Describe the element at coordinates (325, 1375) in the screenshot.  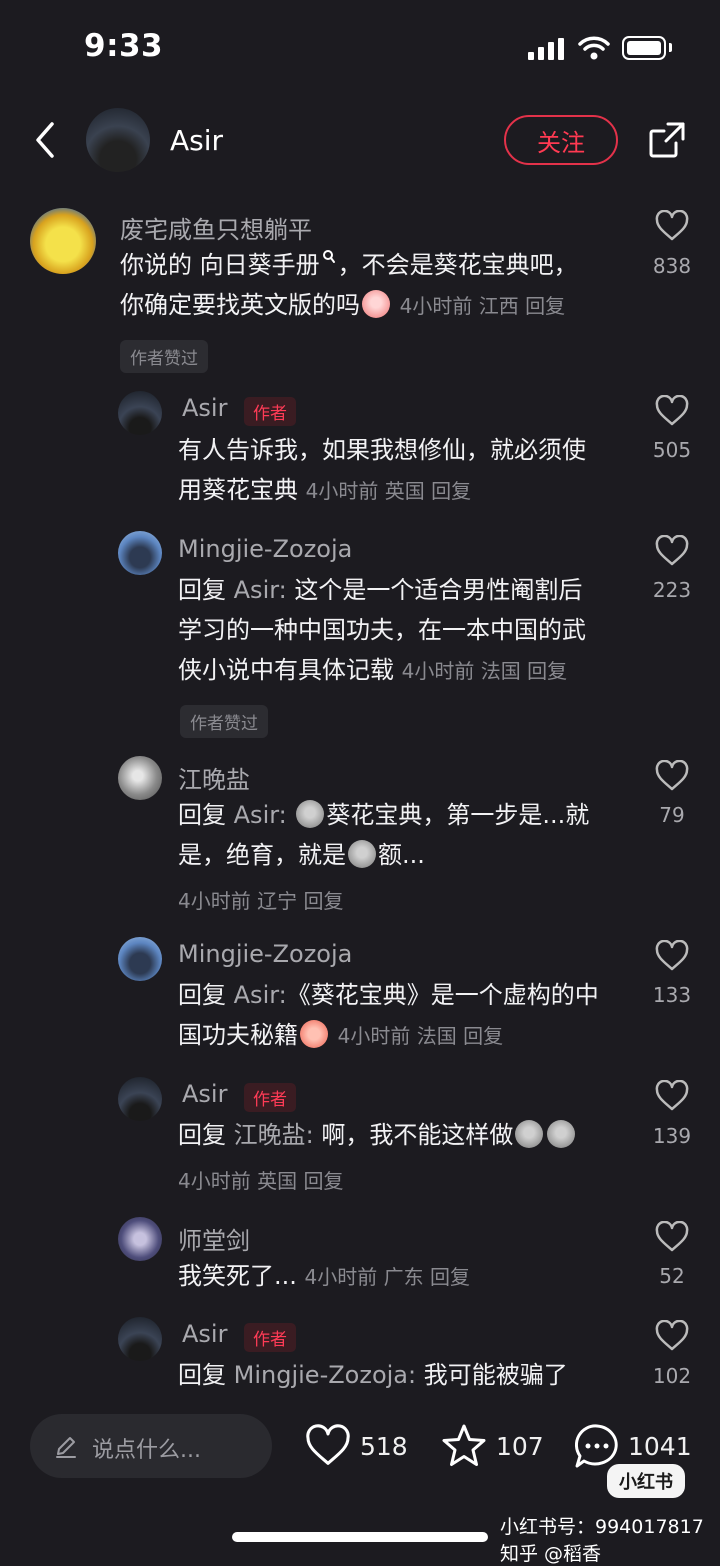
I see `reply-to-user: Mingjie-Zozoja:` at that location.